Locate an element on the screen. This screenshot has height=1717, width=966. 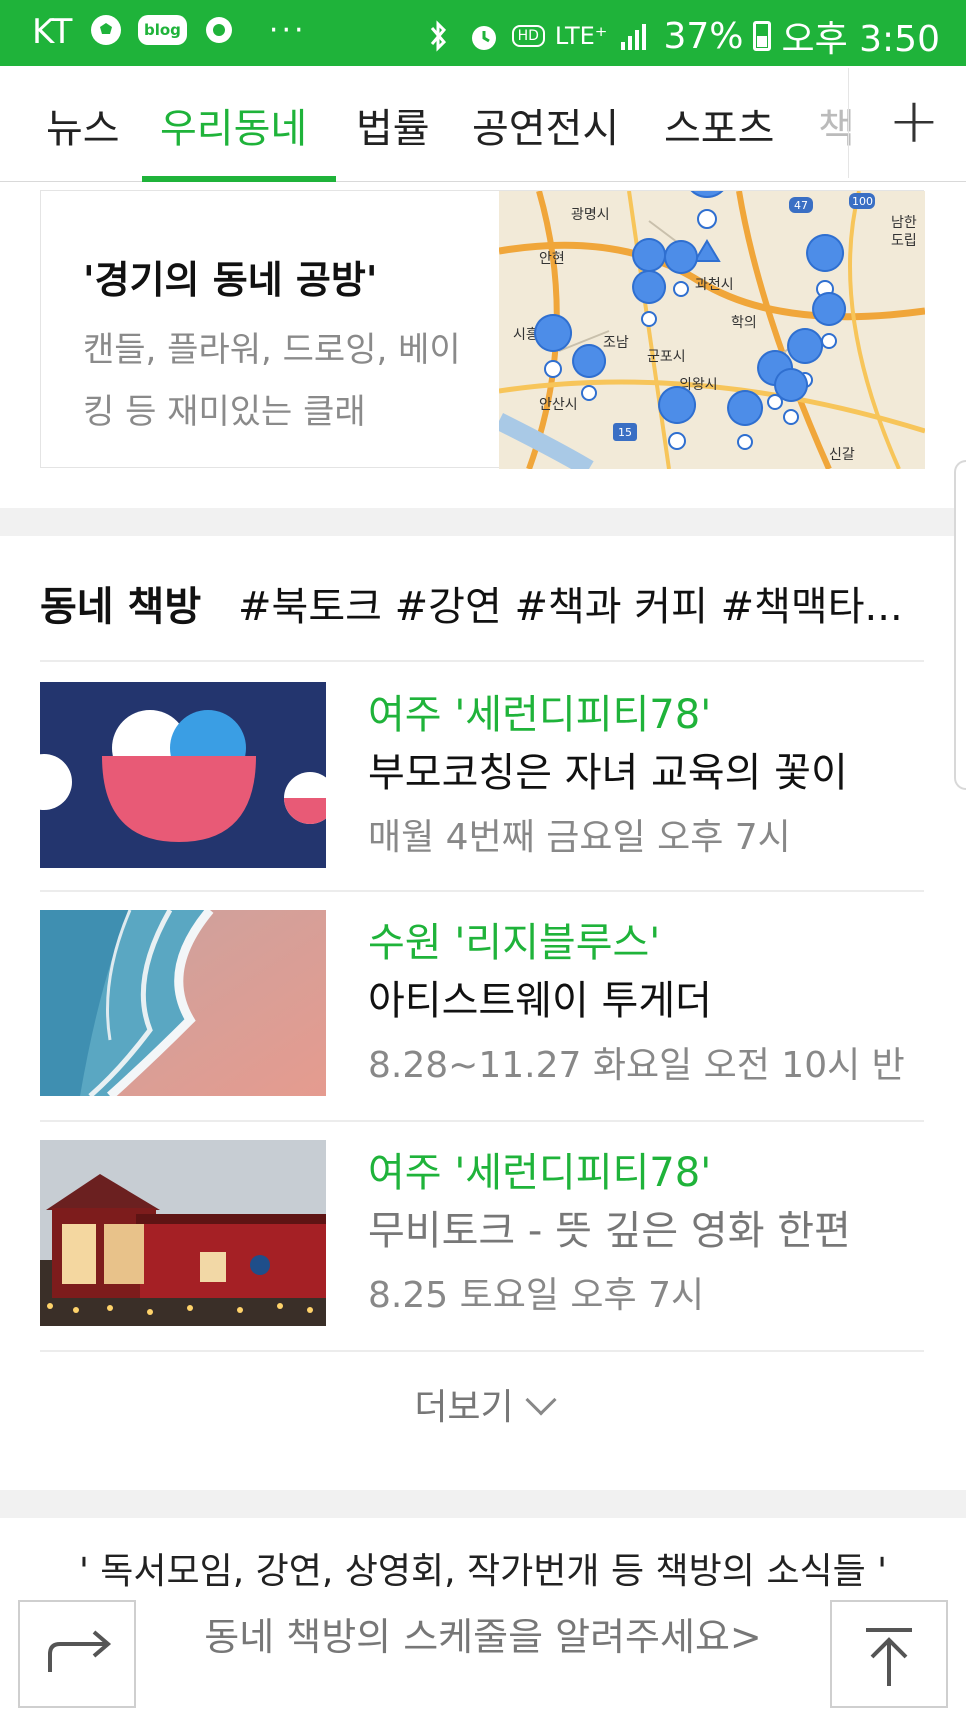
hd-voice-icon: HD is located at coordinates (528, 36).